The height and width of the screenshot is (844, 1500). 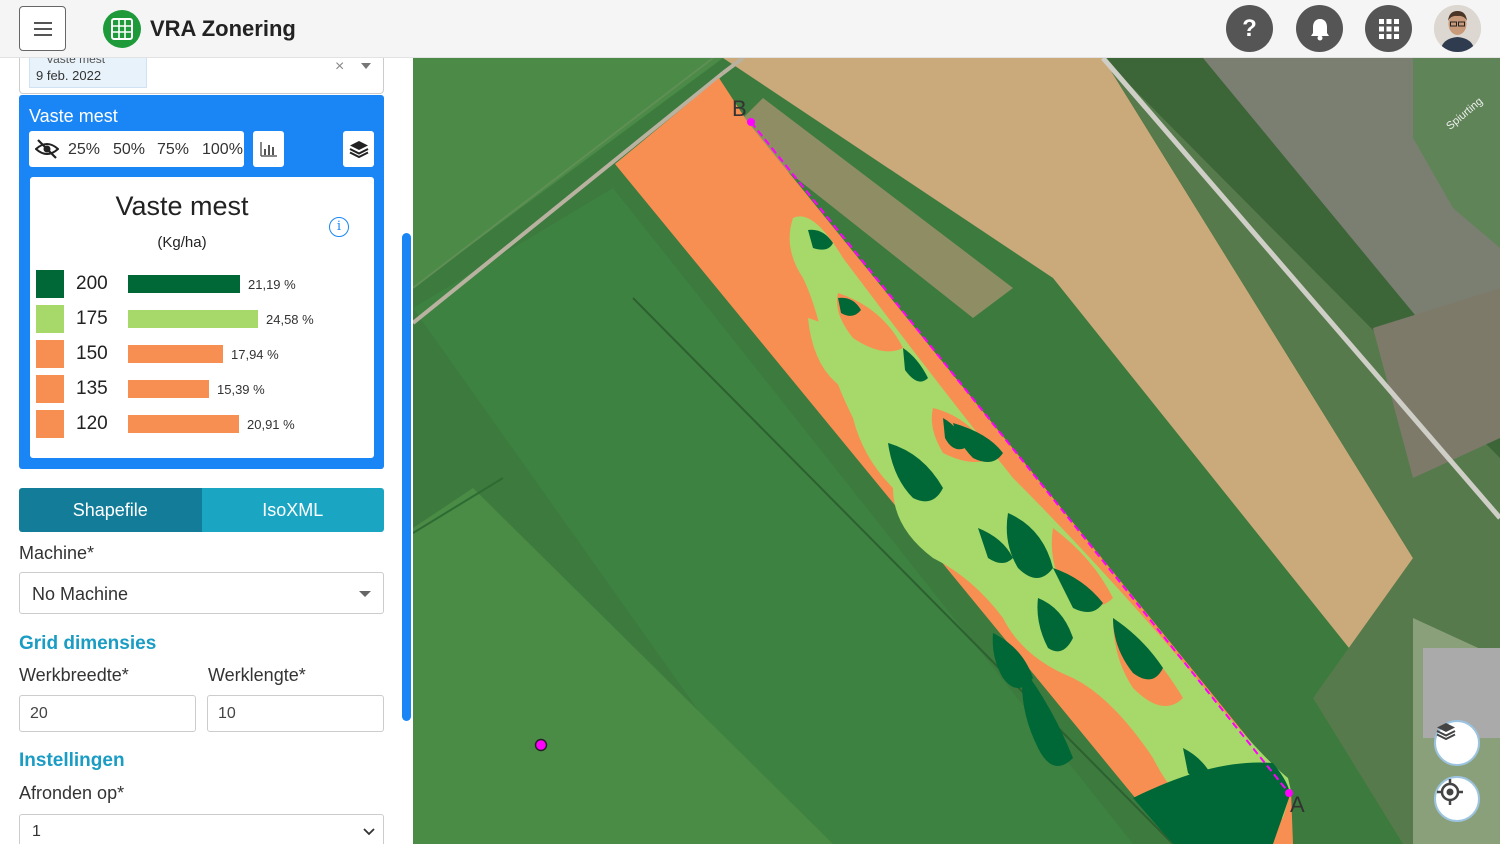 I want to click on tab-isoxml: IsoXML, so click(x=292, y=510).